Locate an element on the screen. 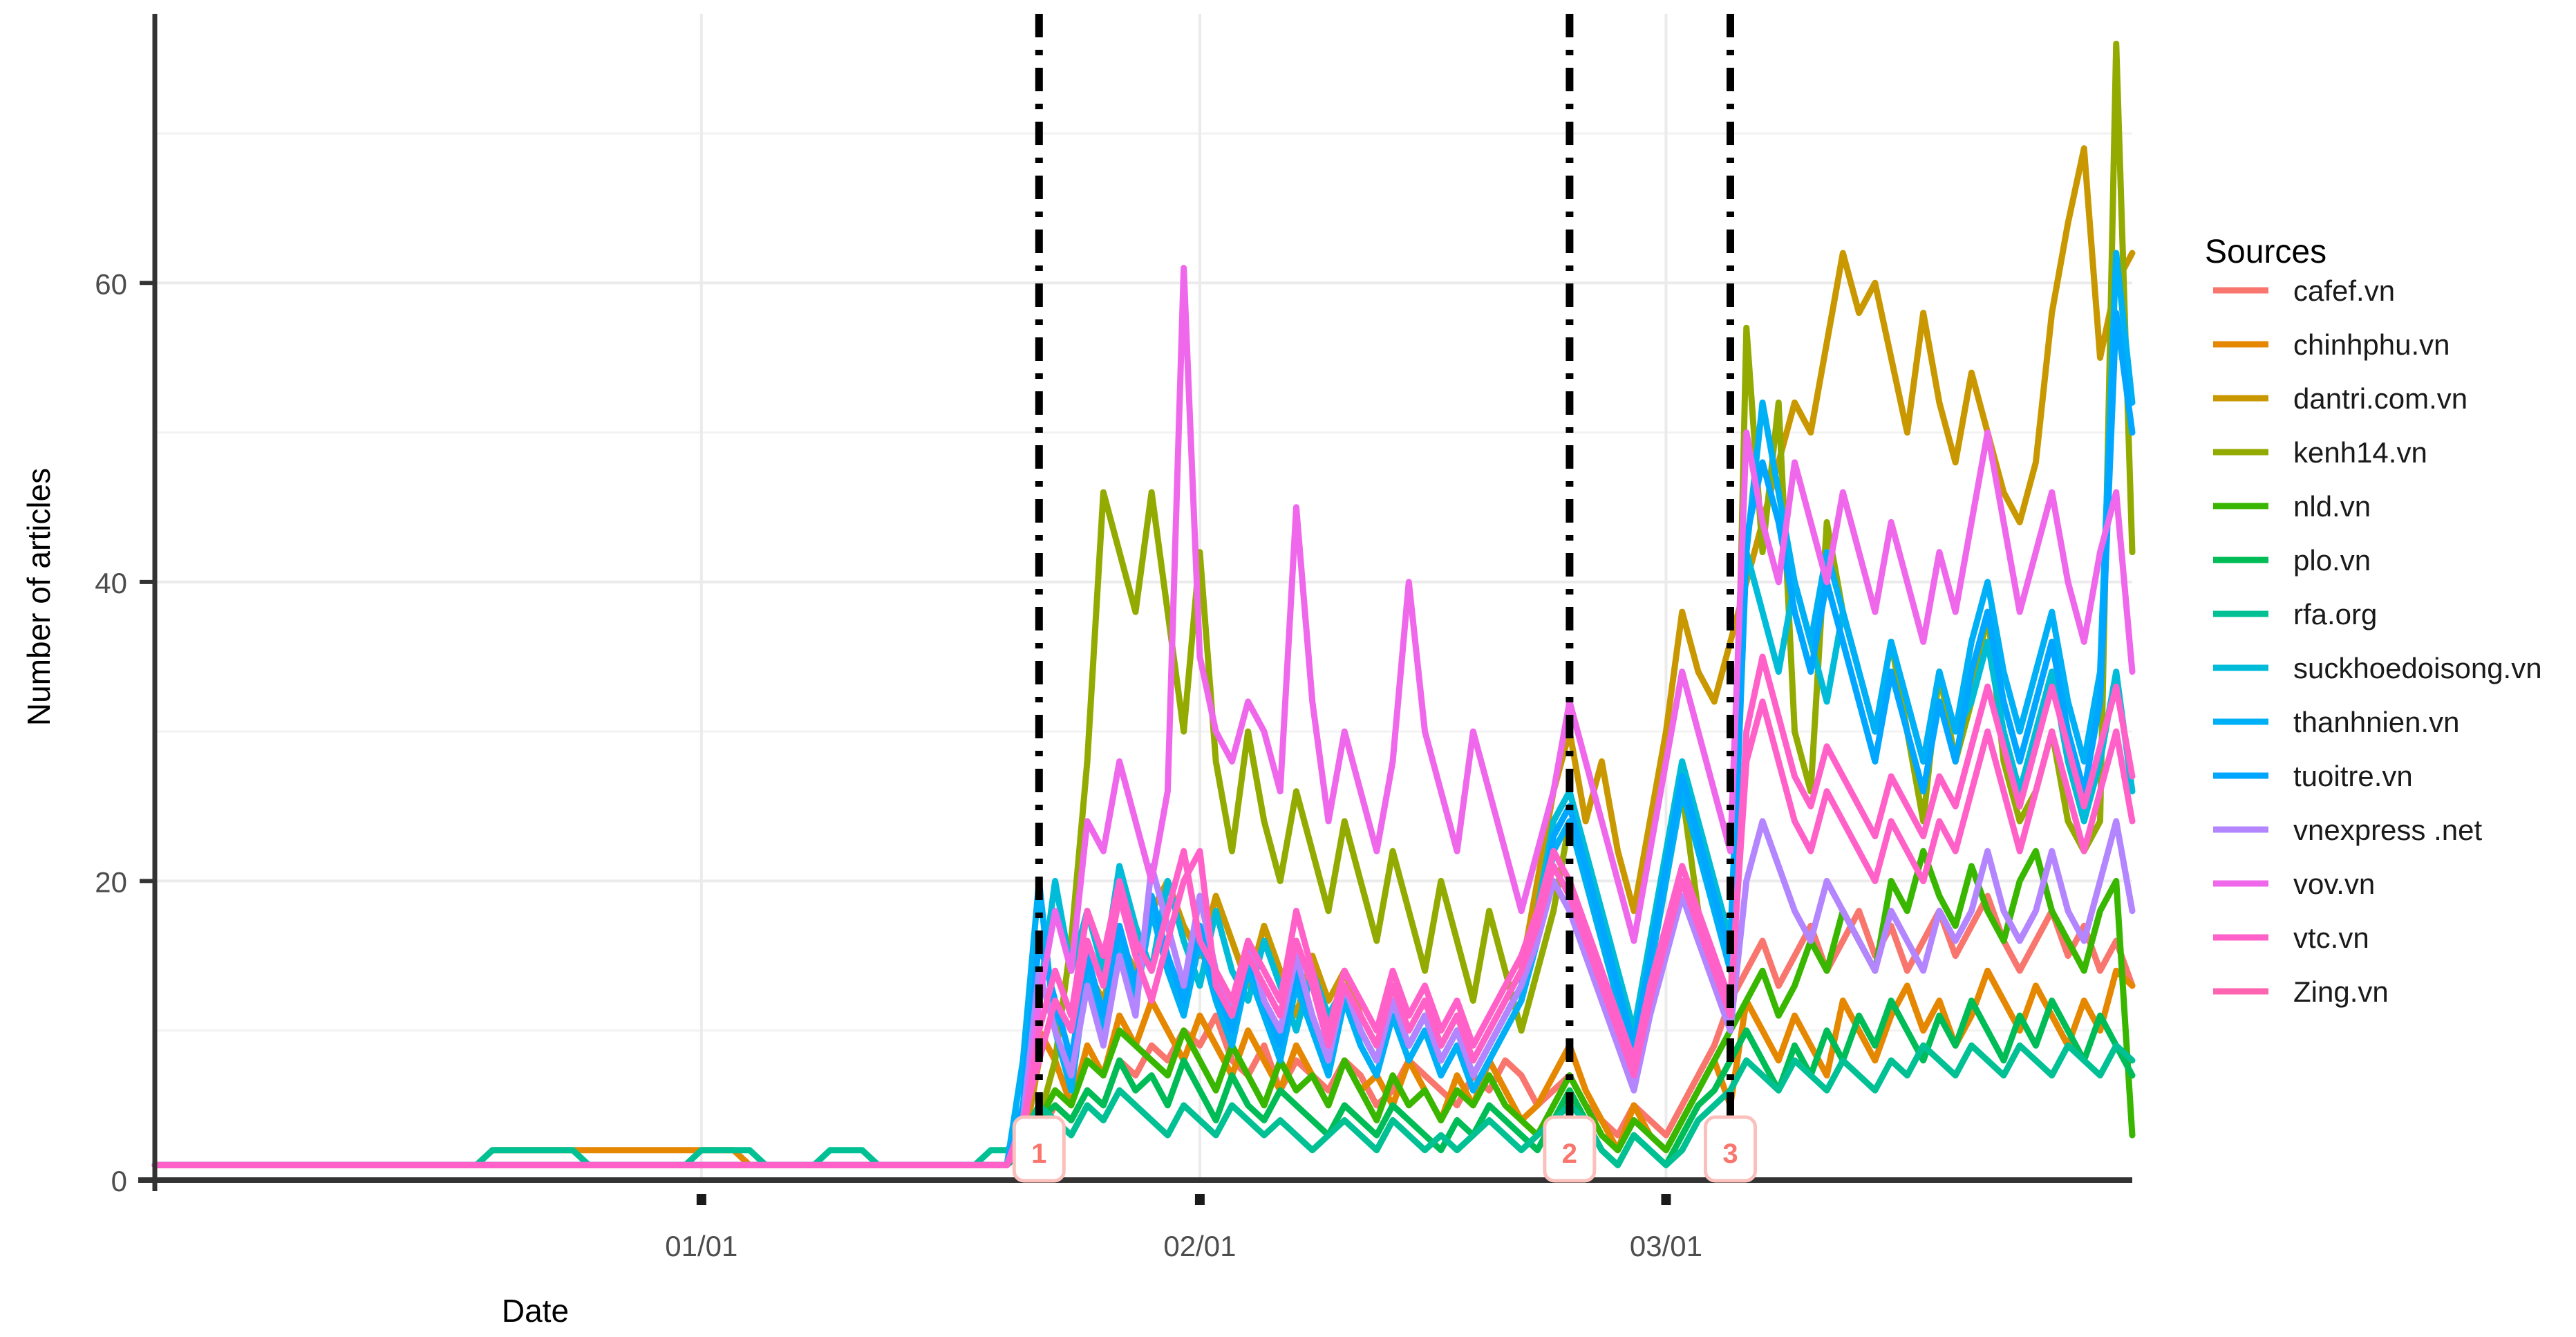  event-marker-label: 2 is located at coordinates (1569, 1154).